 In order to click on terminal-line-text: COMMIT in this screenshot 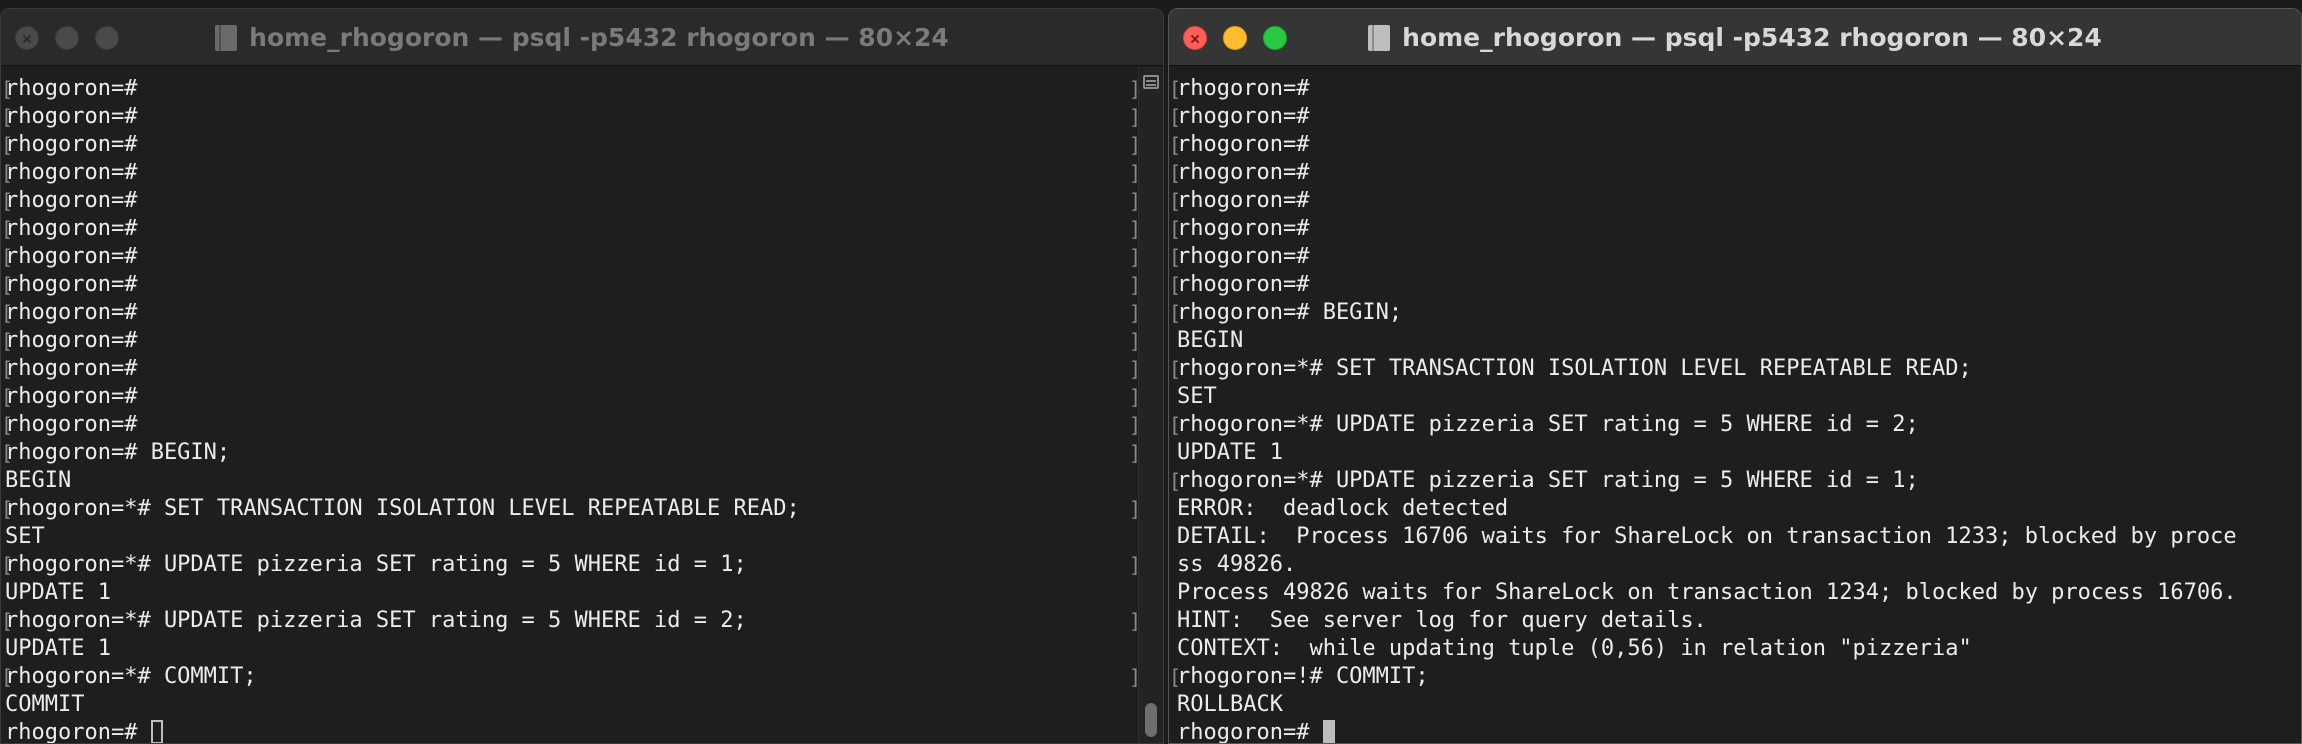, I will do `click(45, 704)`.